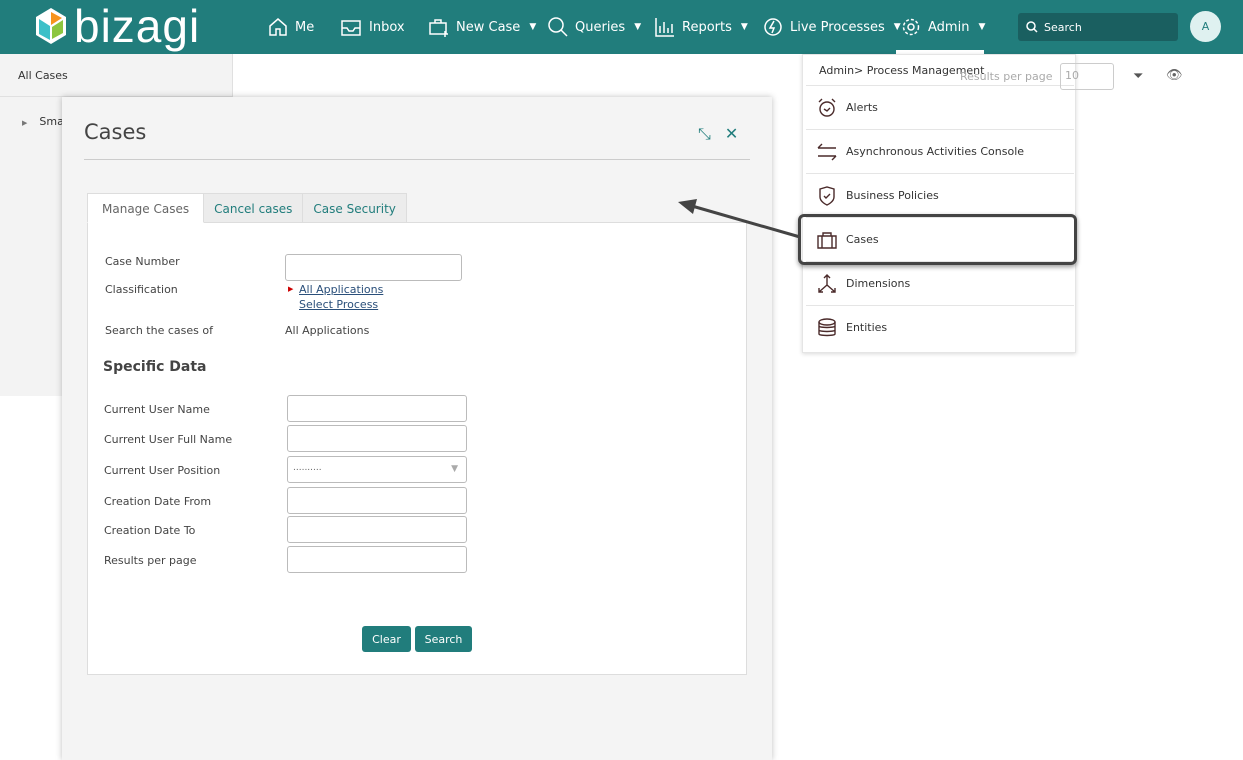  I want to click on results-per-page-select: 10, so click(1087, 76).